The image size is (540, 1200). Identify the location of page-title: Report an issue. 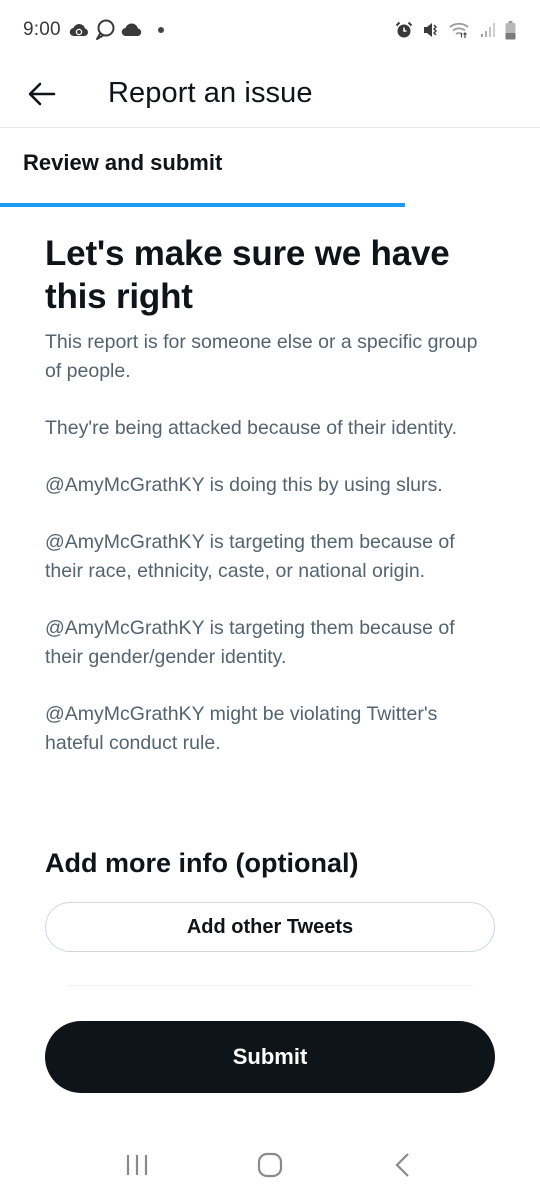
(210, 93).